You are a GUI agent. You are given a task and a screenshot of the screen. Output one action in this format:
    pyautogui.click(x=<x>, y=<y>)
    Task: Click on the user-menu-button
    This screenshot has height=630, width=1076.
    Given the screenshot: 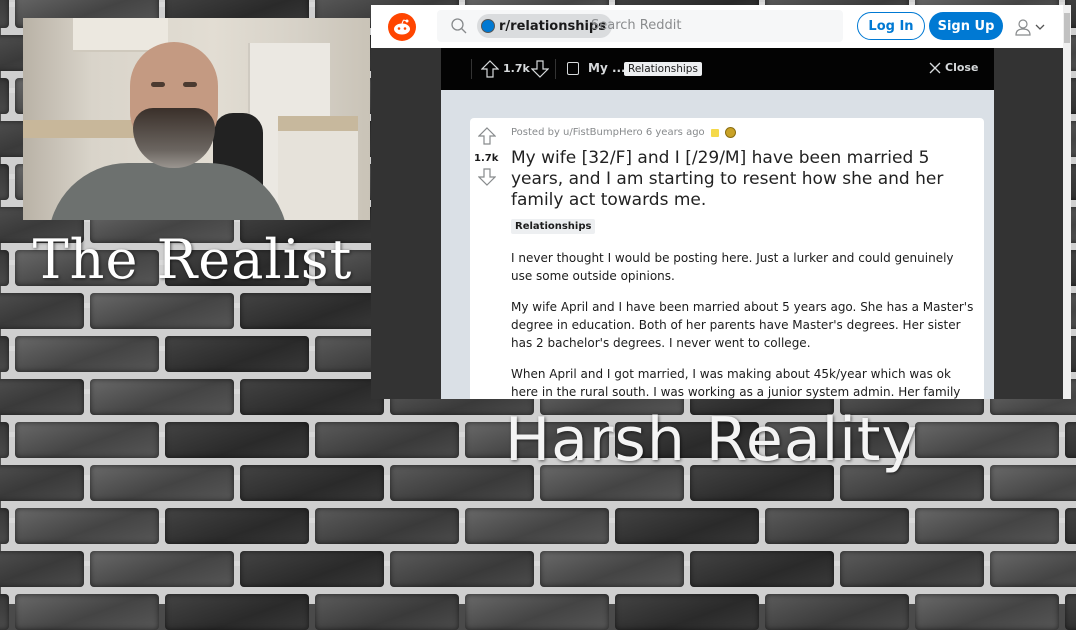 What is the action you would take?
    pyautogui.click(x=1032, y=27)
    